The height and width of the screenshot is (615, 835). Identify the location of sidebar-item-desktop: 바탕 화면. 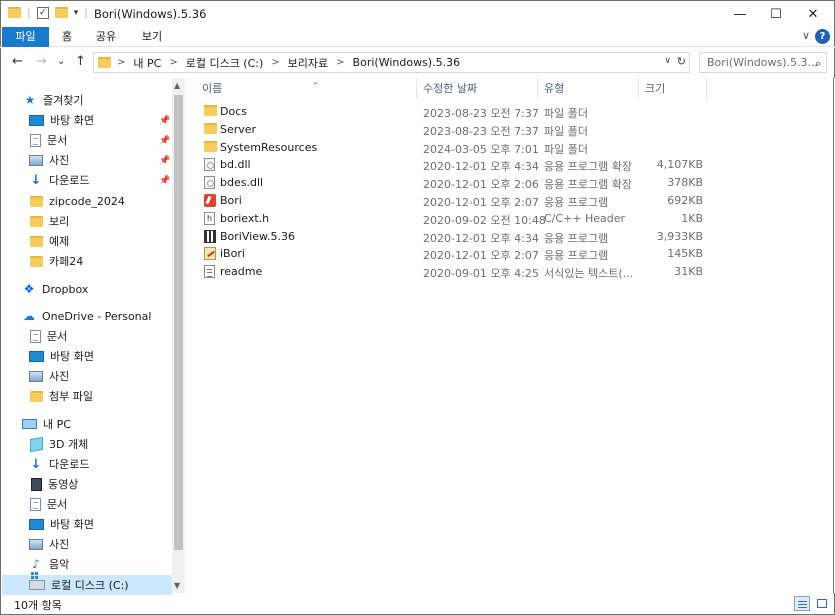
(61, 120).